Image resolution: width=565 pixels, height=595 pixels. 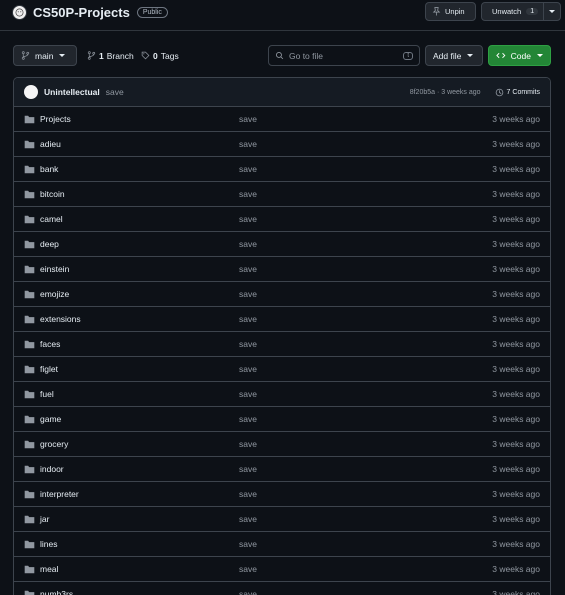 What do you see at coordinates (55, 119) in the screenshot?
I see `file-name: Projects` at bounding box center [55, 119].